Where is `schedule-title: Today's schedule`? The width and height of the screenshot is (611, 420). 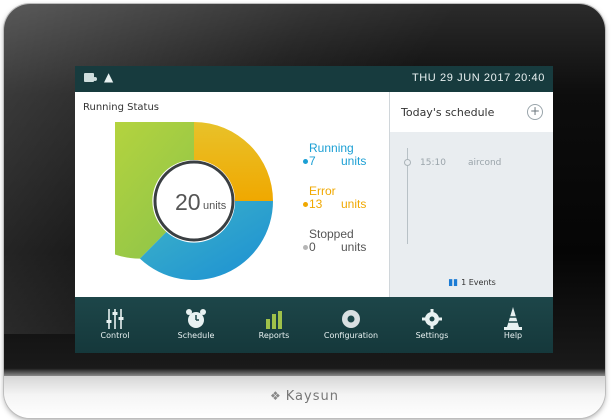
schedule-title: Today's schedule is located at coordinates (448, 112).